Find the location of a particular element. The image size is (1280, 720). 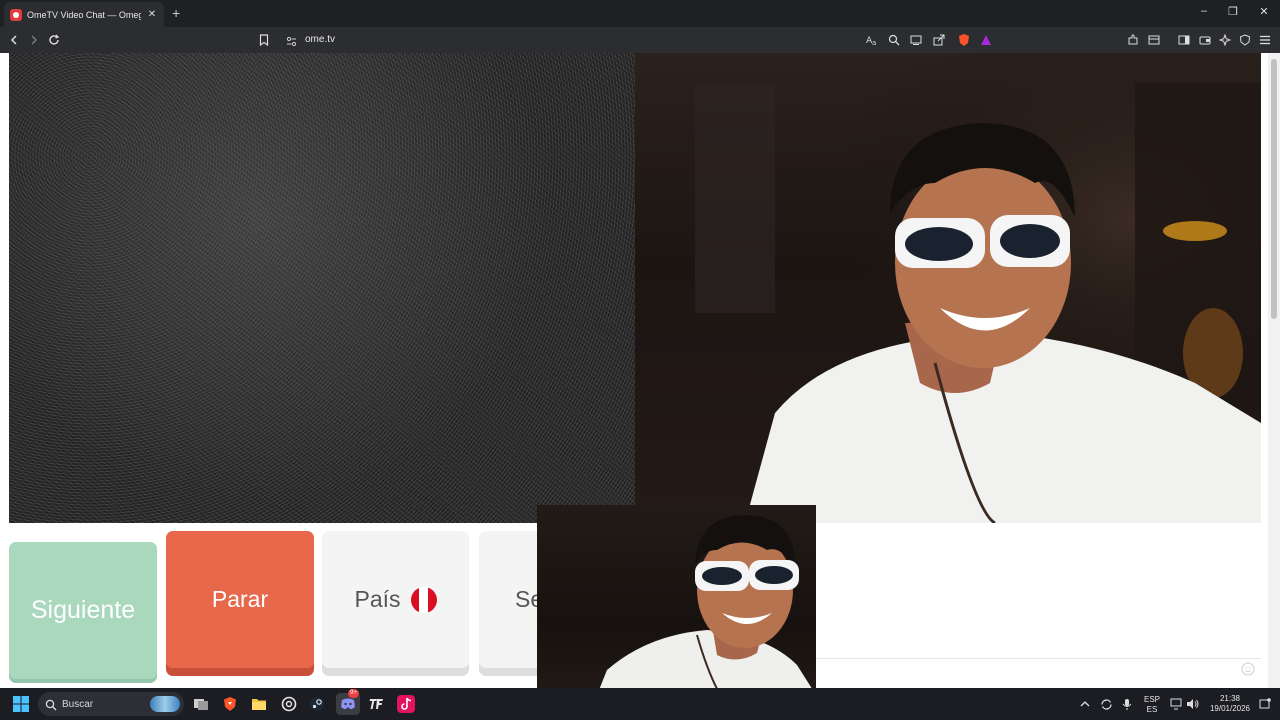

lang-top: ESP is located at coordinates (1151, 699).